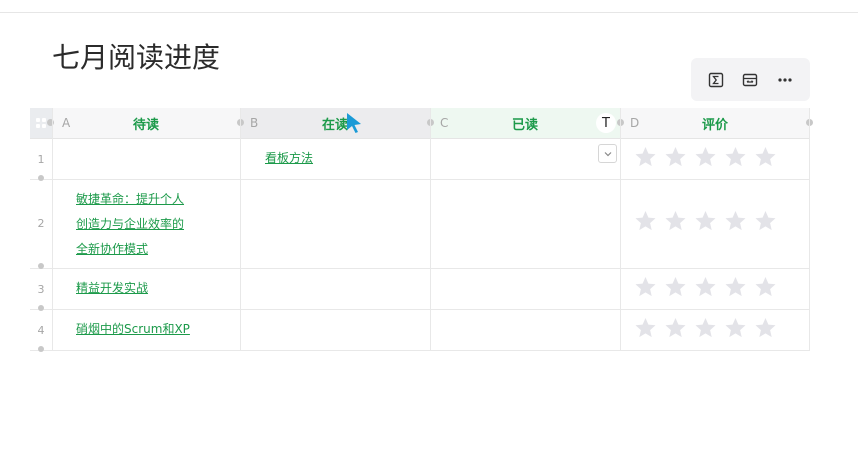 The height and width of the screenshot is (466, 858). What do you see at coordinates (525, 224) in the screenshot?
I see `cell-c2` at bounding box center [525, 224].